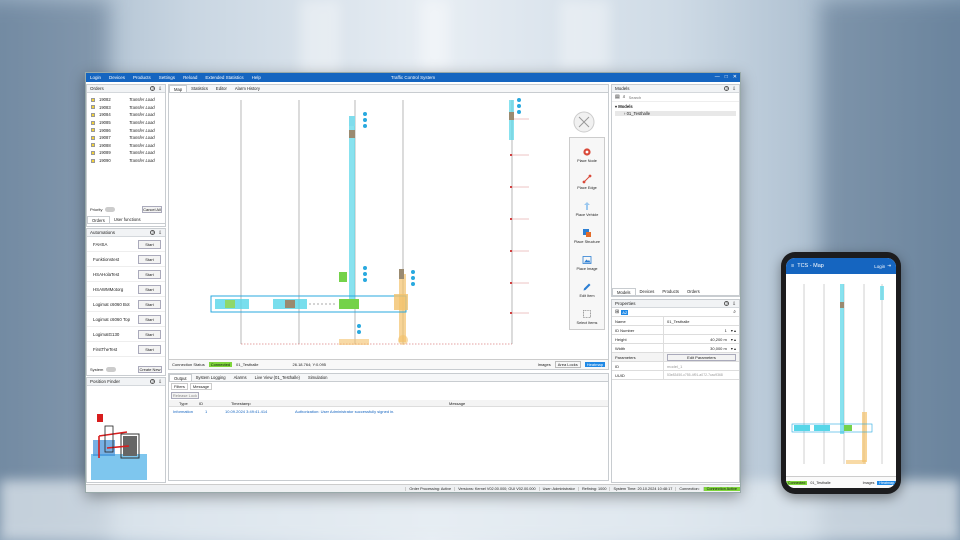 Image resolution: width=960 pixels, height=540 pixels. What do you see at coordinates (98, 219) in the screenshot?
I see `tab-orders: Orders` at bounding box center [98, 219].